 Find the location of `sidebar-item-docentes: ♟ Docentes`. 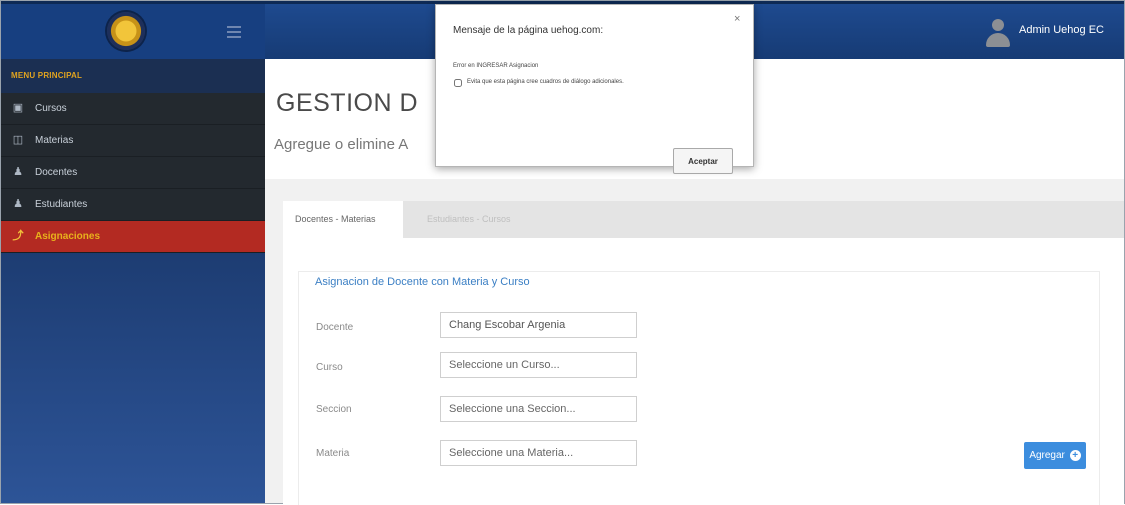

sidebar-item-docentes: ♟ Docentes is located at coordinates (133, 173).